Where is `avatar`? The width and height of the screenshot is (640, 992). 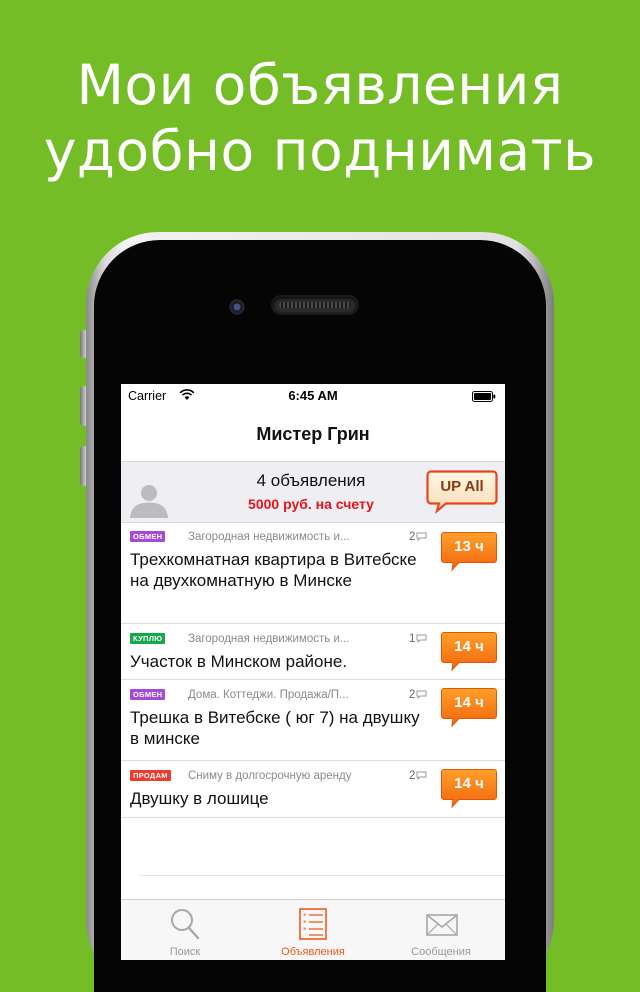
avatar is located at coordinates (149, 499).